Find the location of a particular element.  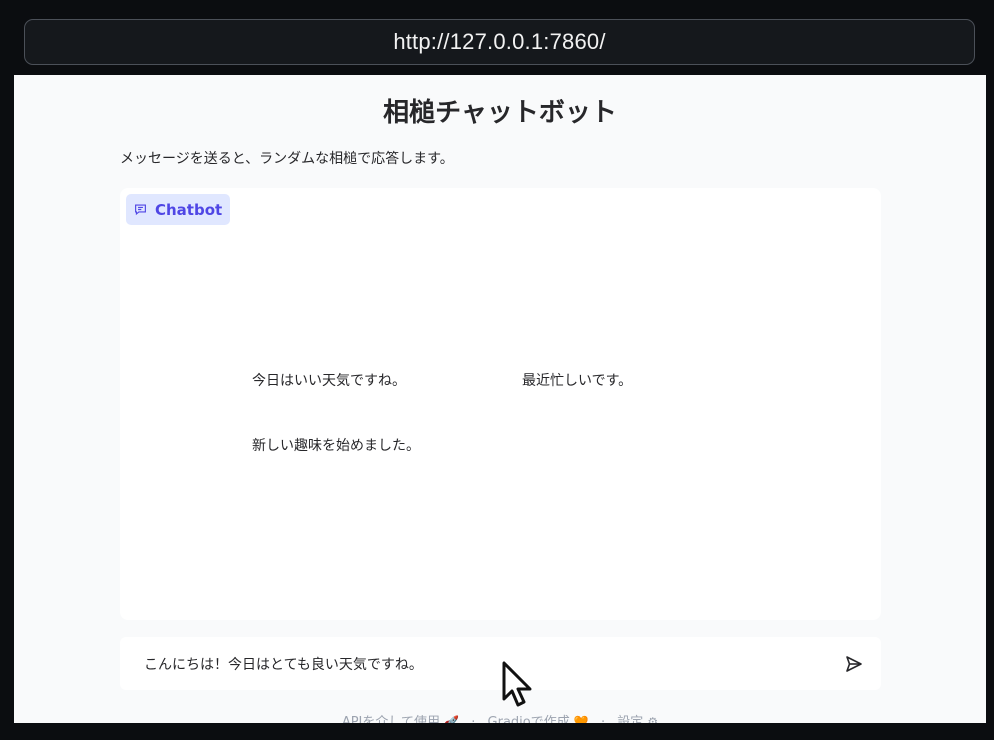

rocket-icon: 🚀 is located at coordinates (452, 719).